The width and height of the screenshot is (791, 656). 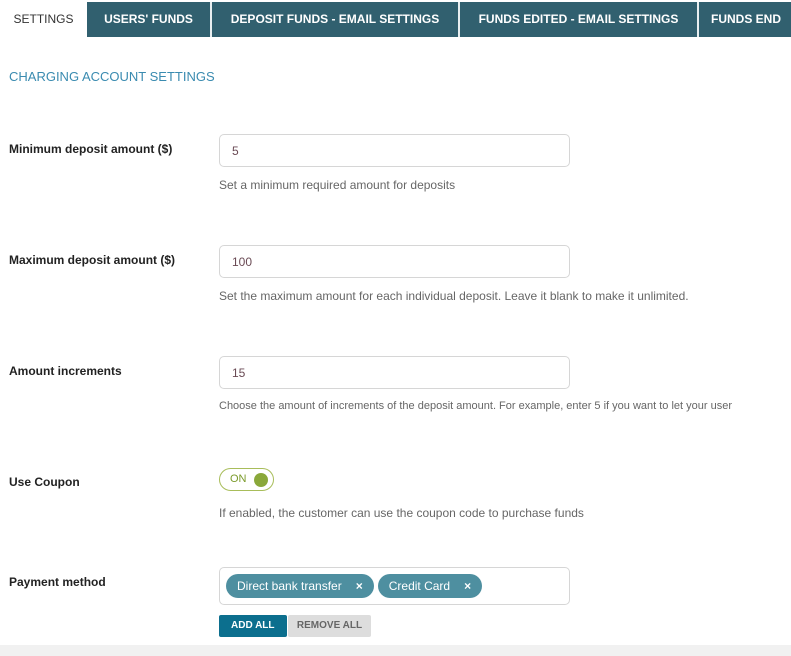 What do you see at coordinates (394, 261) in the screenshot?
I see `max-deposit-input` at bounding box center [394, 261].